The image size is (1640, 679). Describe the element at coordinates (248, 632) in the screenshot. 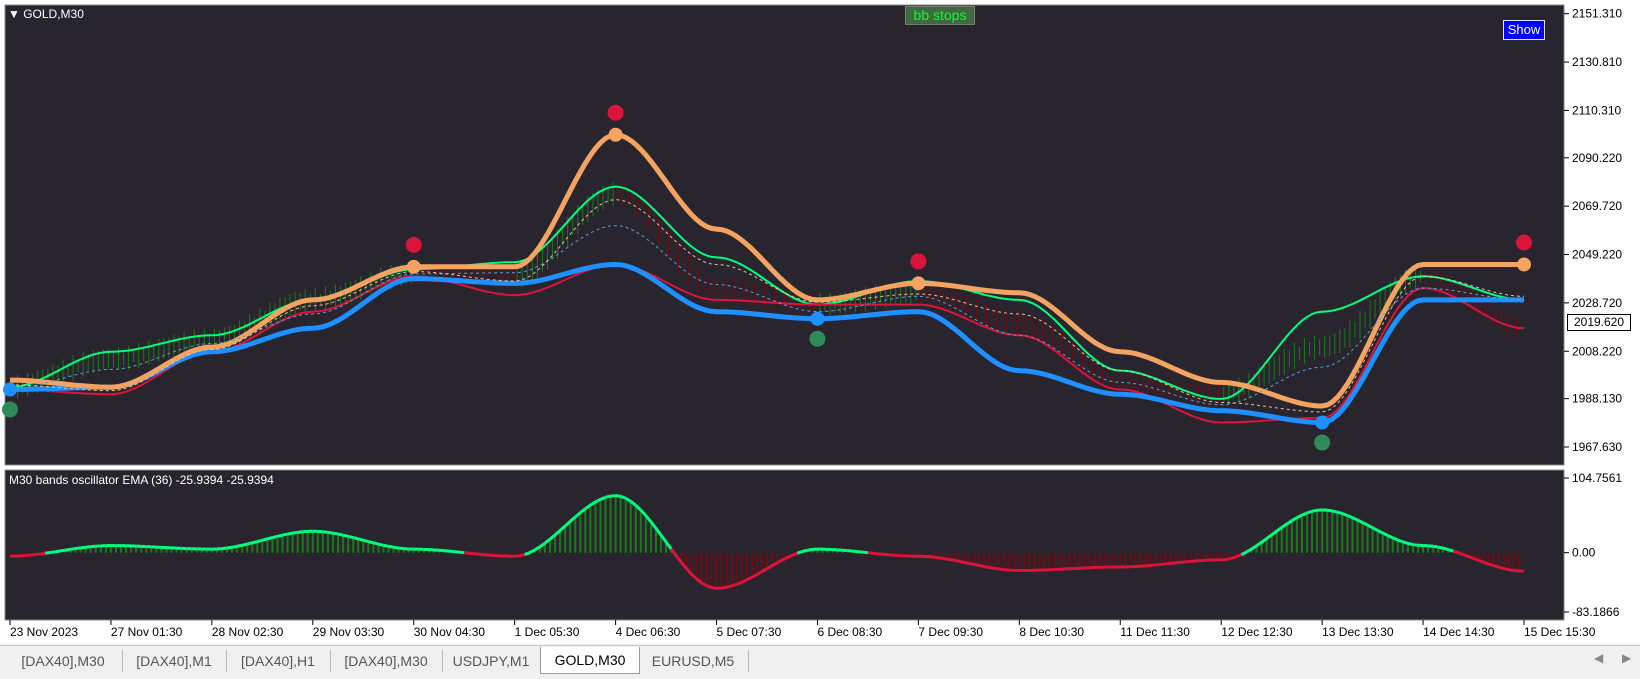

I see `time-axis-label: 28 Nov 02:30` at that location.